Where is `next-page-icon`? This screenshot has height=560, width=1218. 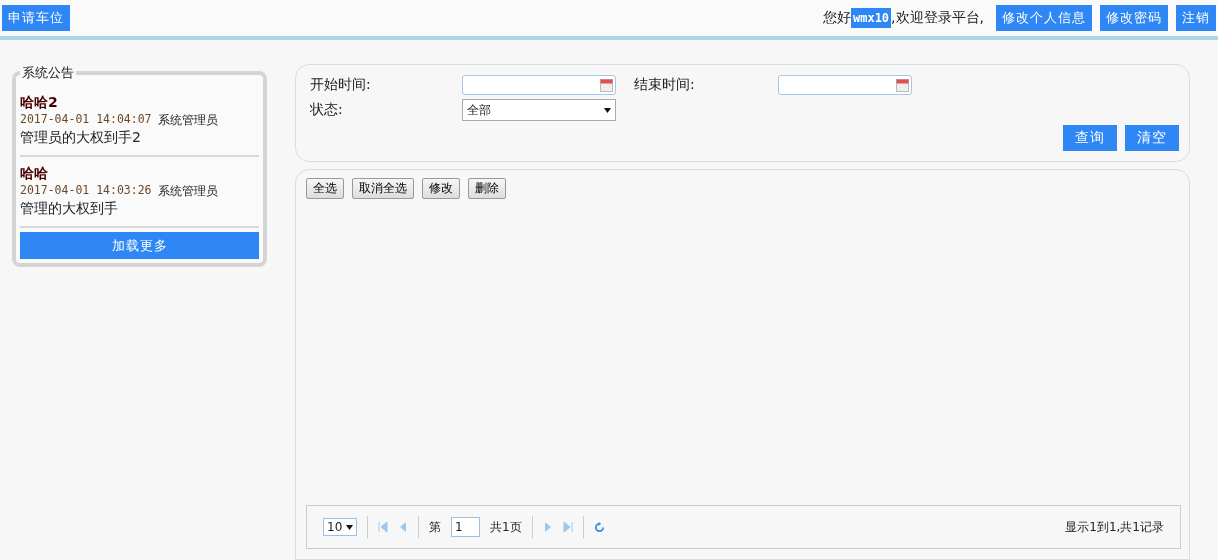
next-page-icon is located at coordinates (547, 527).